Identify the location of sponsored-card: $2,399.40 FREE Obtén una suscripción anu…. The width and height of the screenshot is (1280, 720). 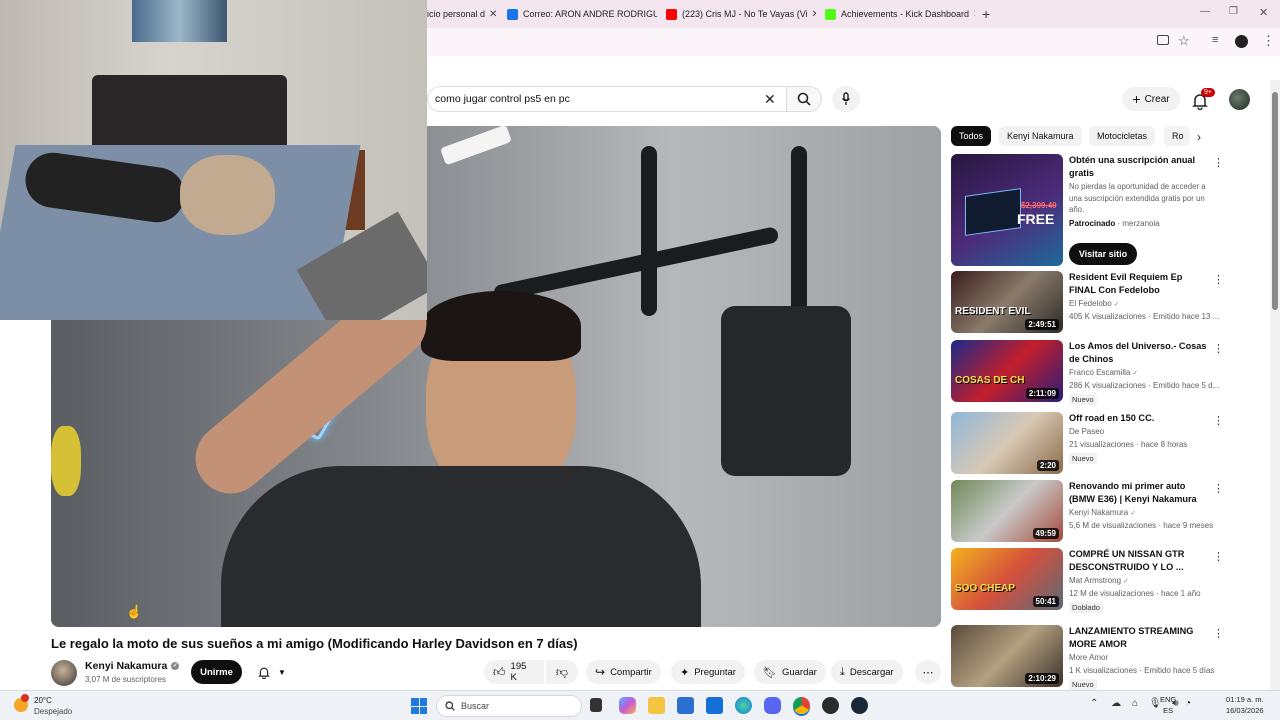
(1087, 210).